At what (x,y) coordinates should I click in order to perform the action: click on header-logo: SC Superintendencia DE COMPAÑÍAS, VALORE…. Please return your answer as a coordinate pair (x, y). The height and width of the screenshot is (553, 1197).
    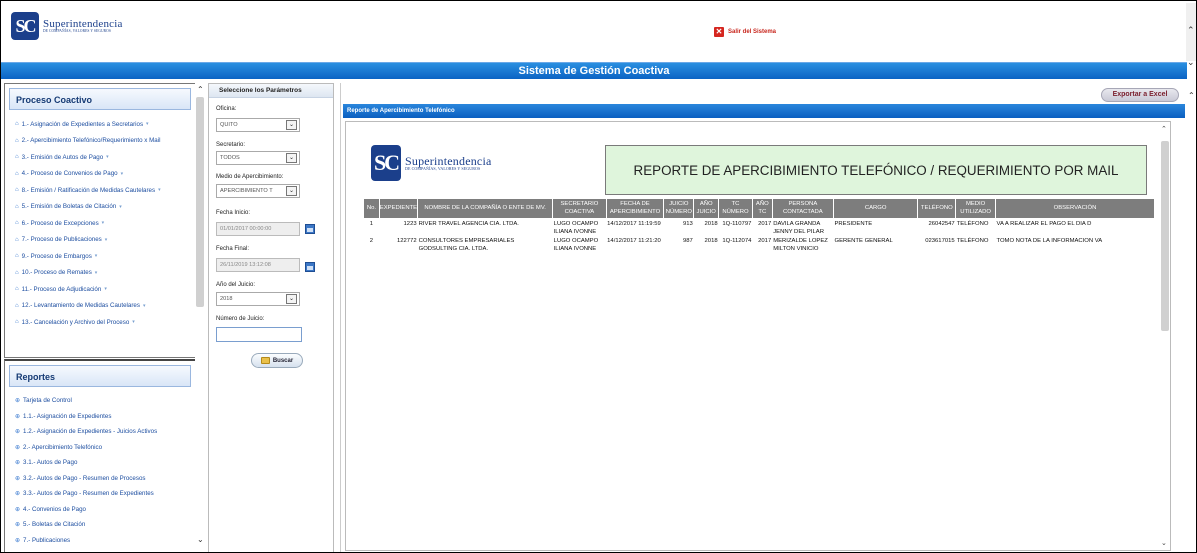
    Looking at the image, I should click on (67, 26).